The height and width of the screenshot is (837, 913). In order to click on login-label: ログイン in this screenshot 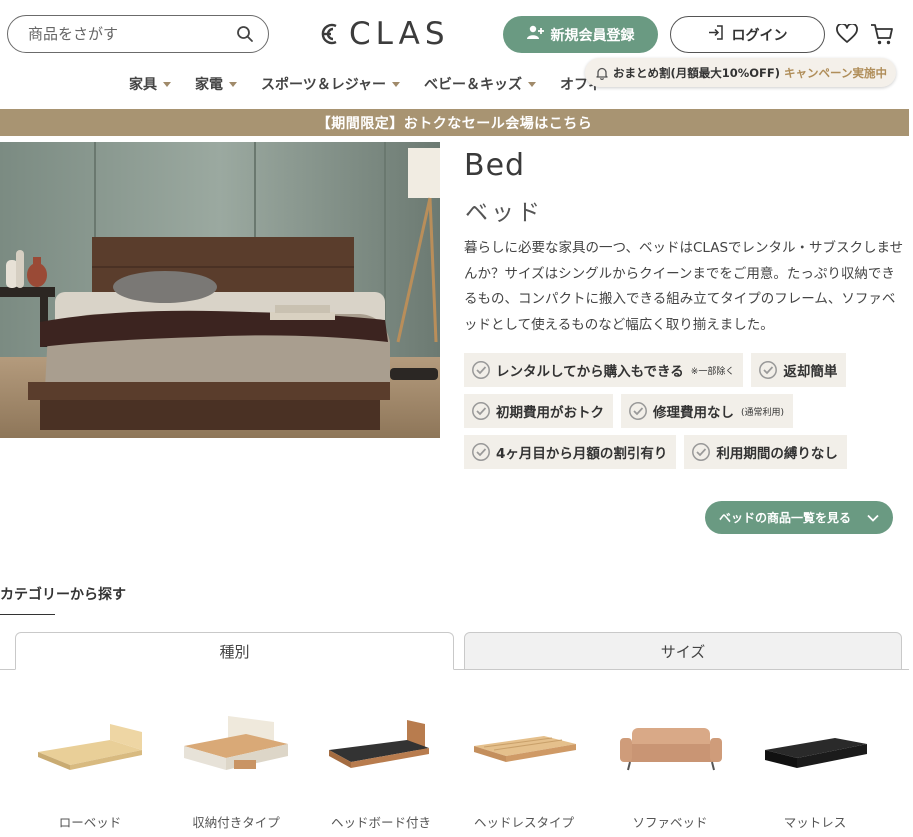, I will do `click(759, 35)`.